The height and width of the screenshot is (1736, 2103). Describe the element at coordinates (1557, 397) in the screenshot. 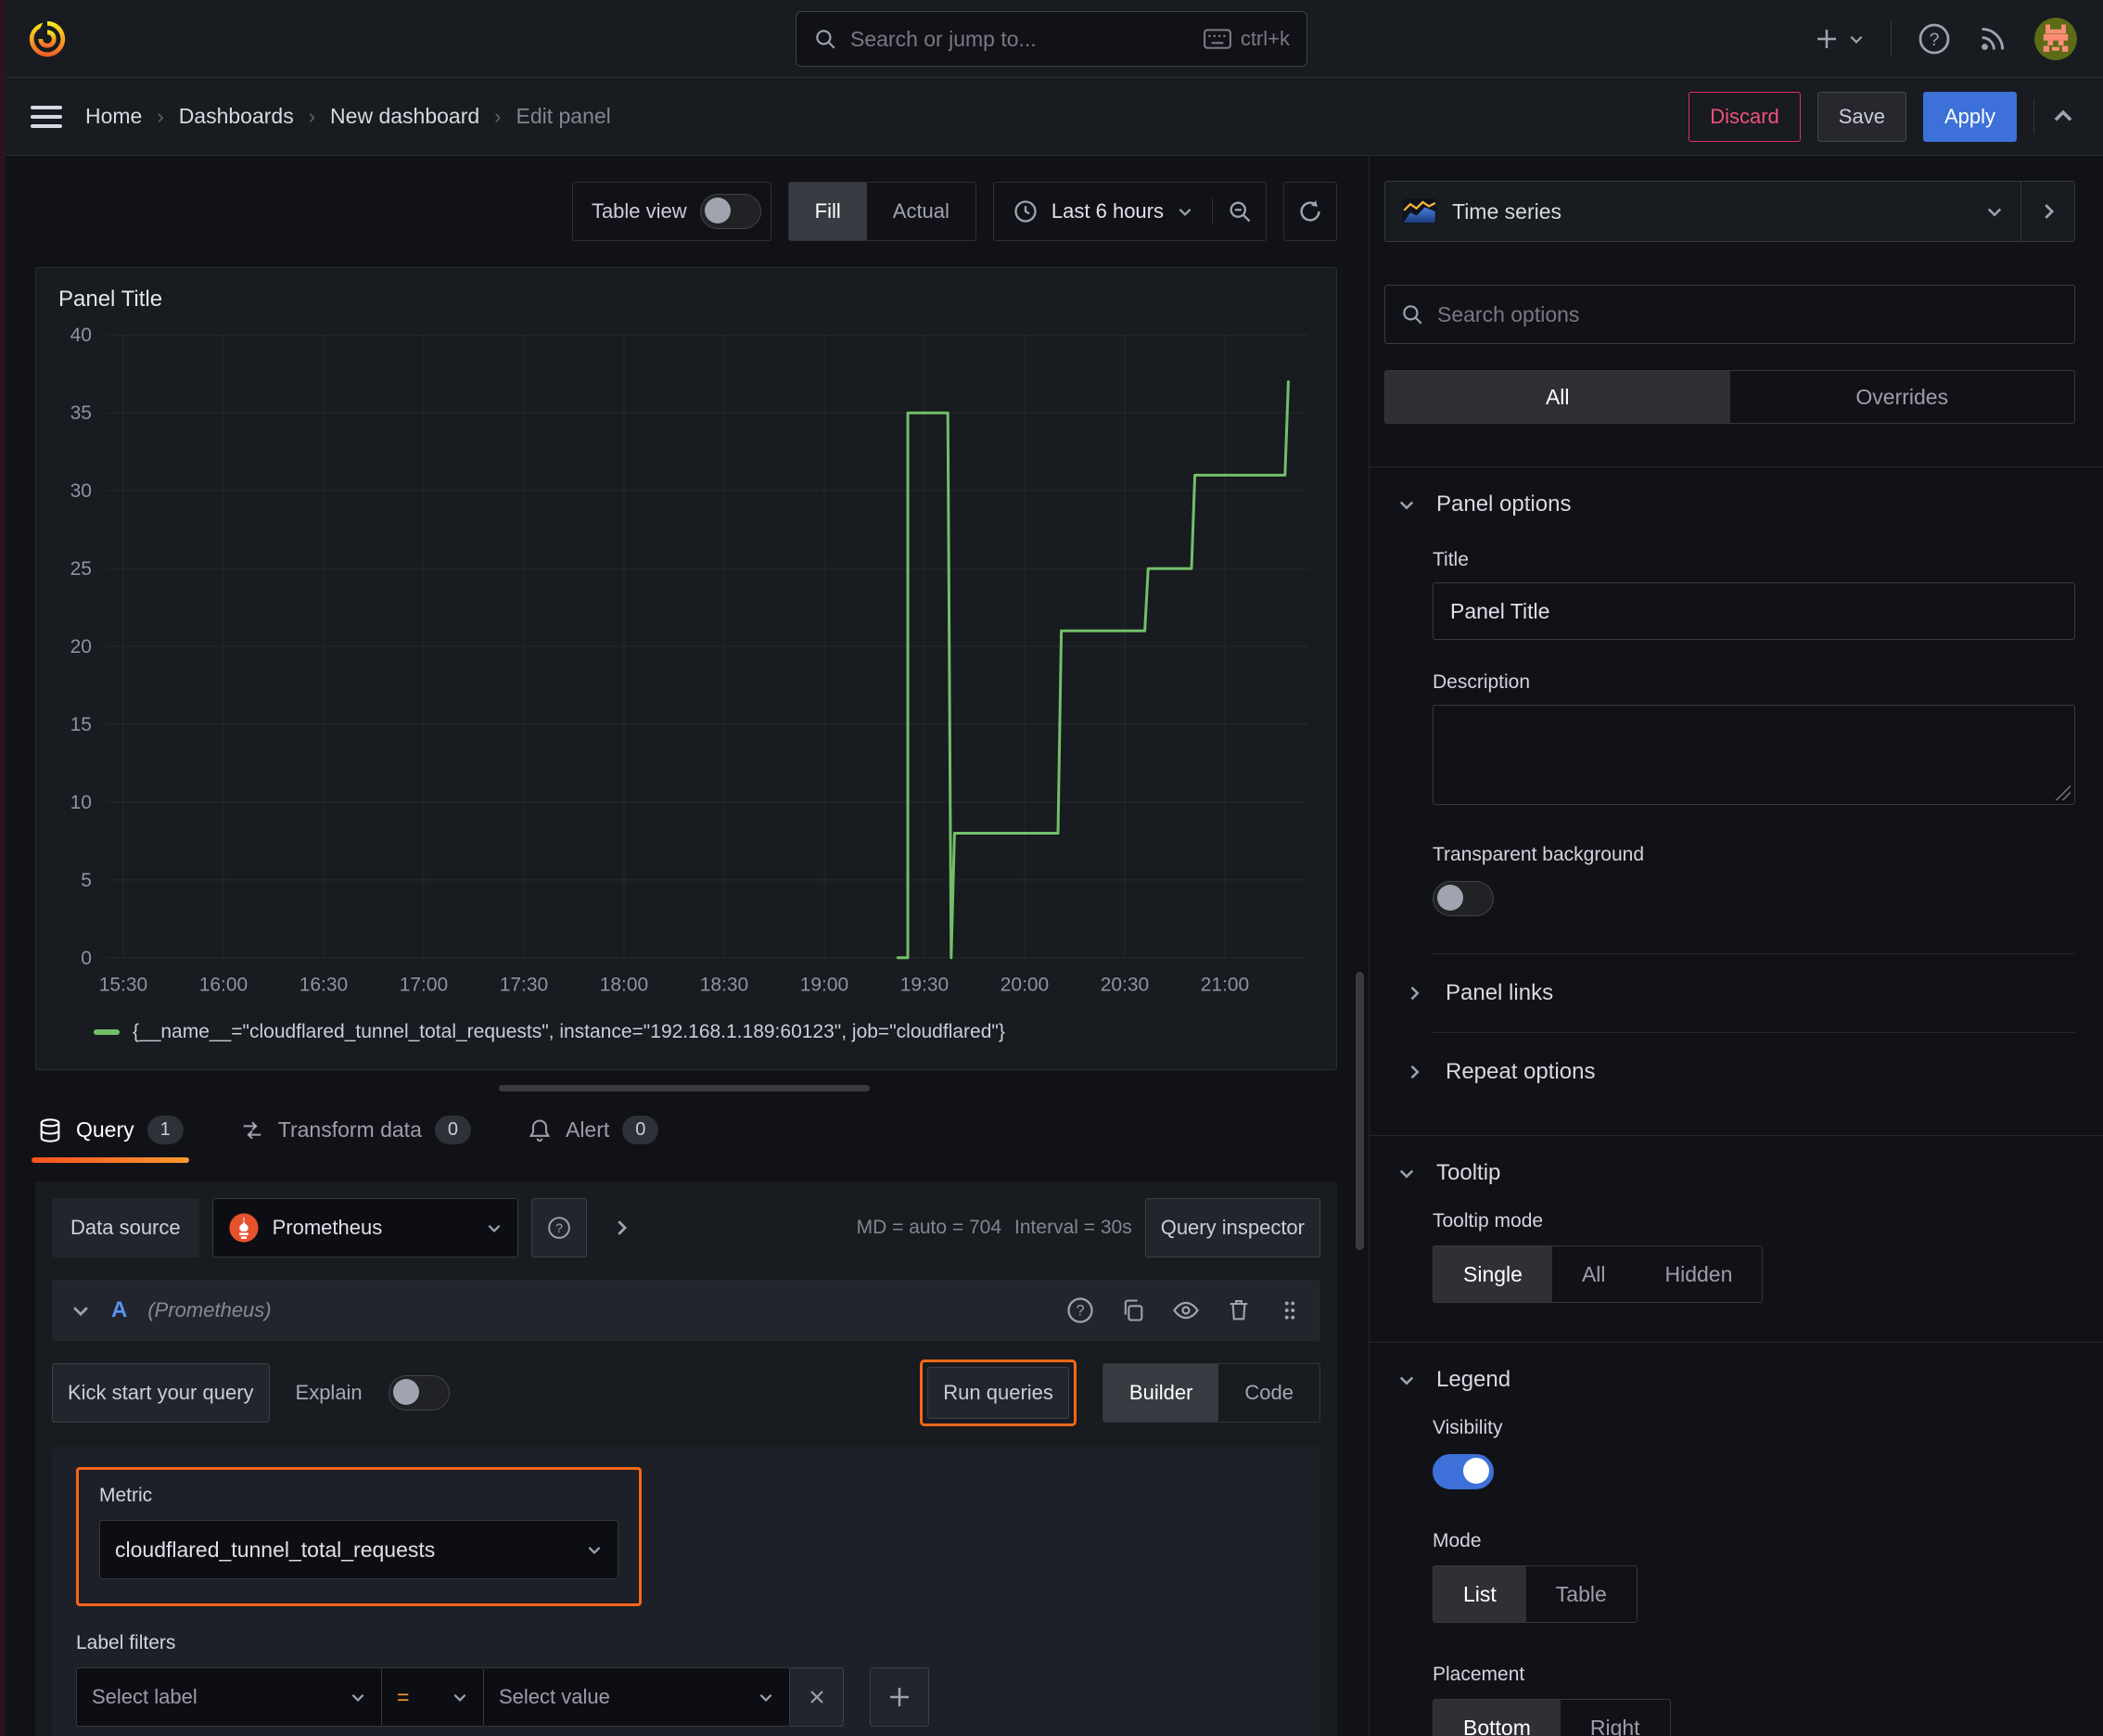

I see `tab-all-options: All` at that location.